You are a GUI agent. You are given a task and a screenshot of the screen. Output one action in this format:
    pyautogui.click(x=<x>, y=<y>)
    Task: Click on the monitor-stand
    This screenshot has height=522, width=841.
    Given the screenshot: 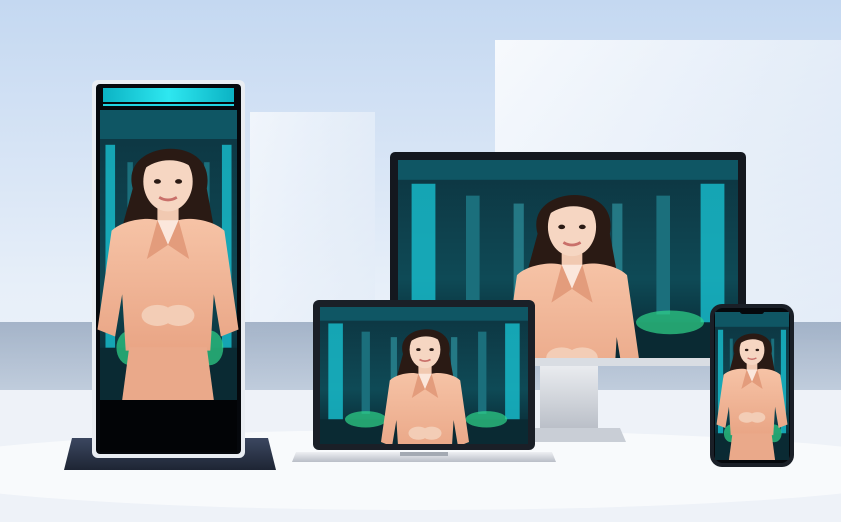 What is the action you would take?
    pyautogui.click(x=569, y=395)
    